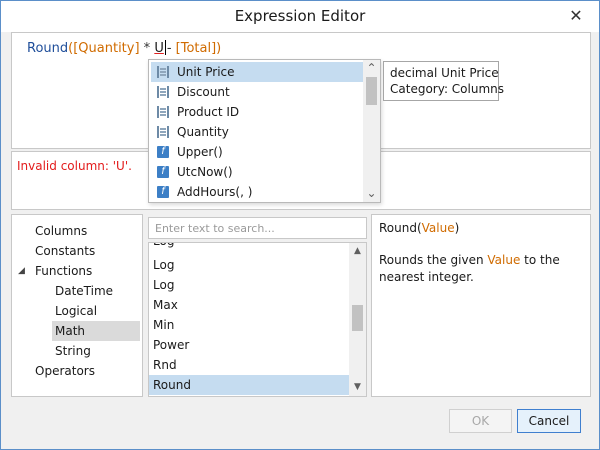 The image size is (600, 450). Describe the element at coordinates (159, 48) in the screenshot. I see `expr-invalid-token: U` at that location.